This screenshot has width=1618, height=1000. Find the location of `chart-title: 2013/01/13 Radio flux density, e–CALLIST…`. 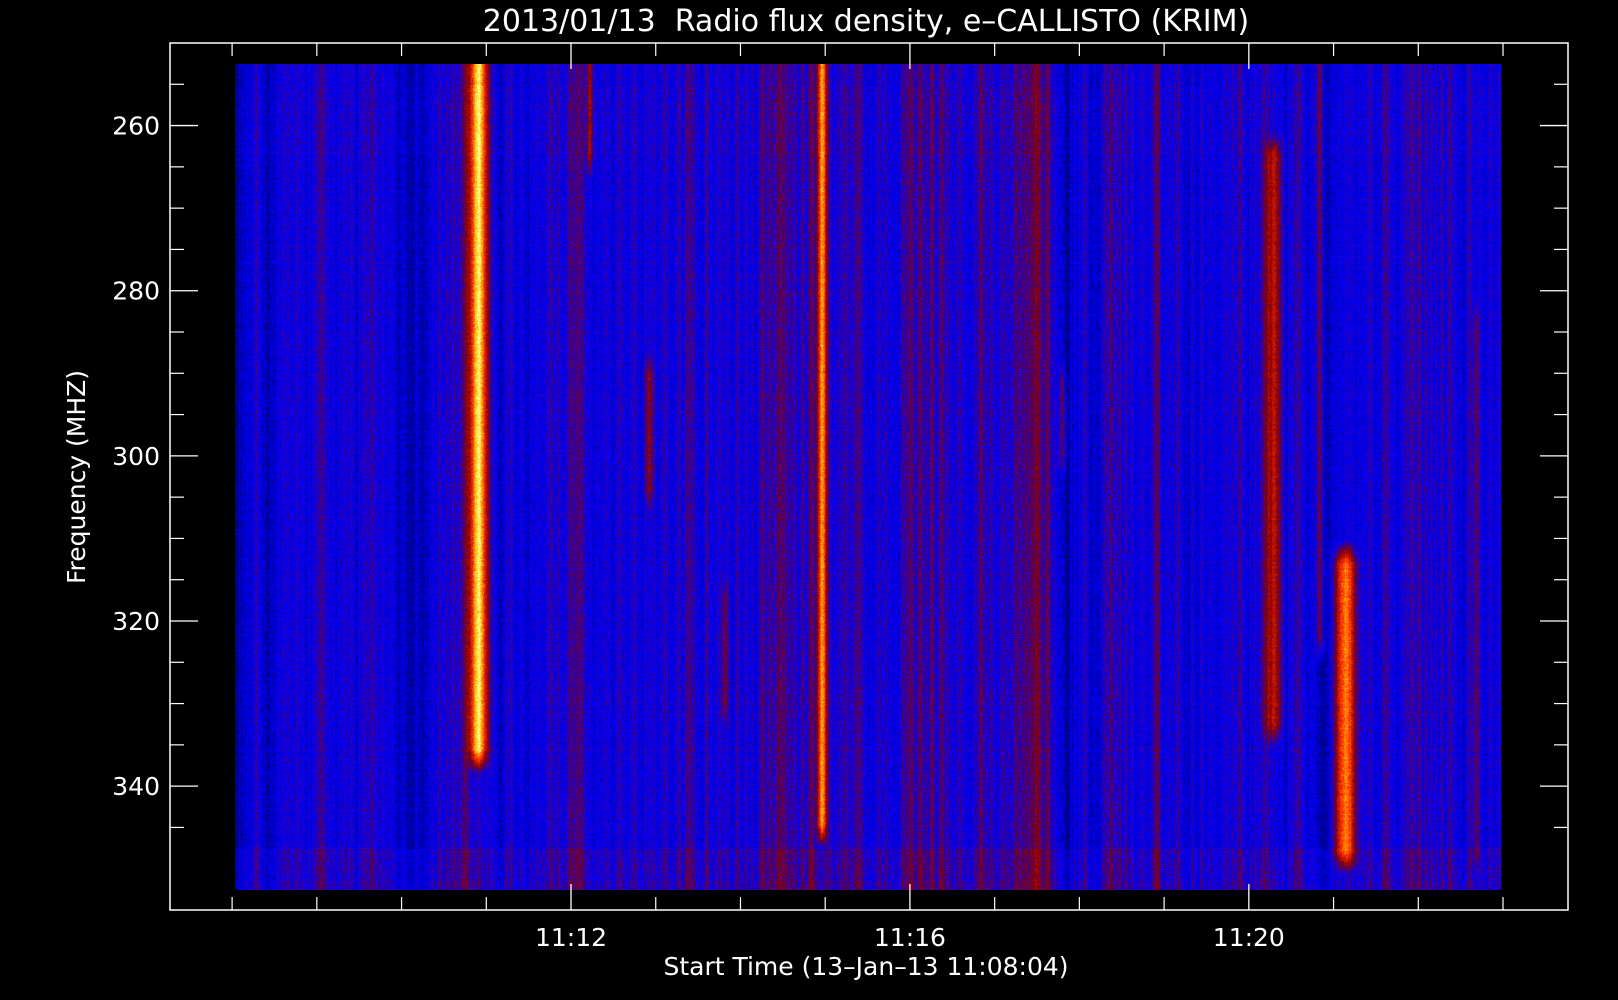

chart-title: 2013/01/13 Radio flux density, e–CALLIST… is located at coordinates (866, 21).